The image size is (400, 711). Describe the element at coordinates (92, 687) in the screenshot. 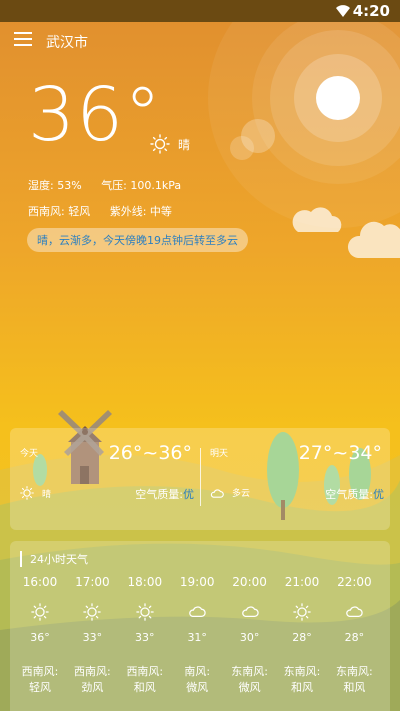

I see `hour-wind-level: 劲风` at that location.